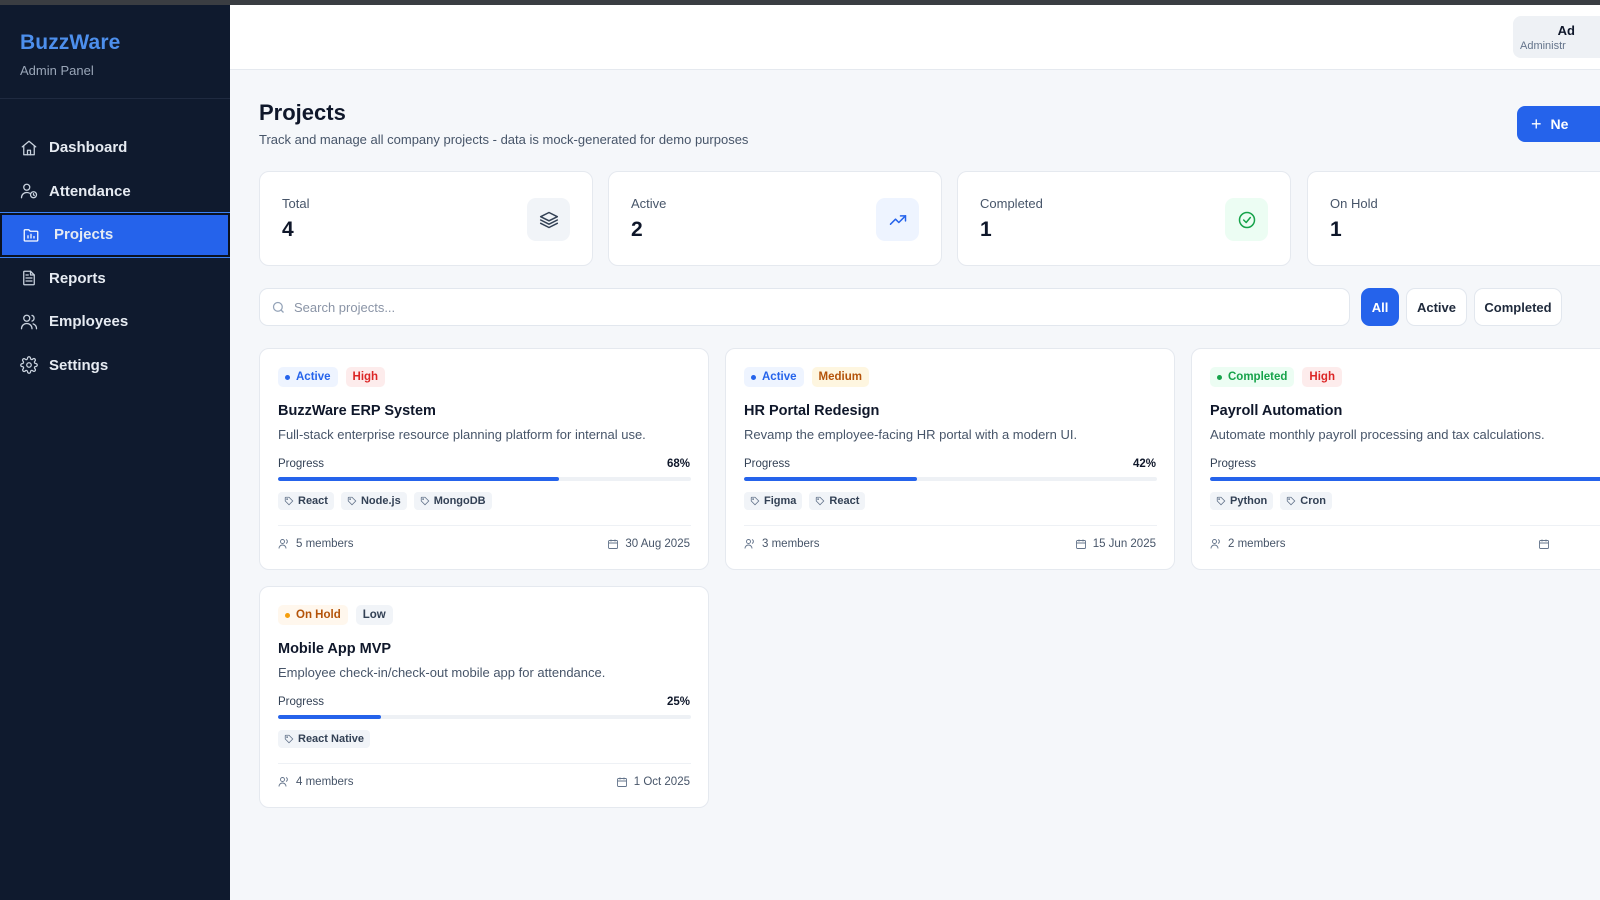 Image resolution: width=1600 pixels, height=900 pixels. I want to click on brand-subtitle: Admin Panel, so click(57, 70).